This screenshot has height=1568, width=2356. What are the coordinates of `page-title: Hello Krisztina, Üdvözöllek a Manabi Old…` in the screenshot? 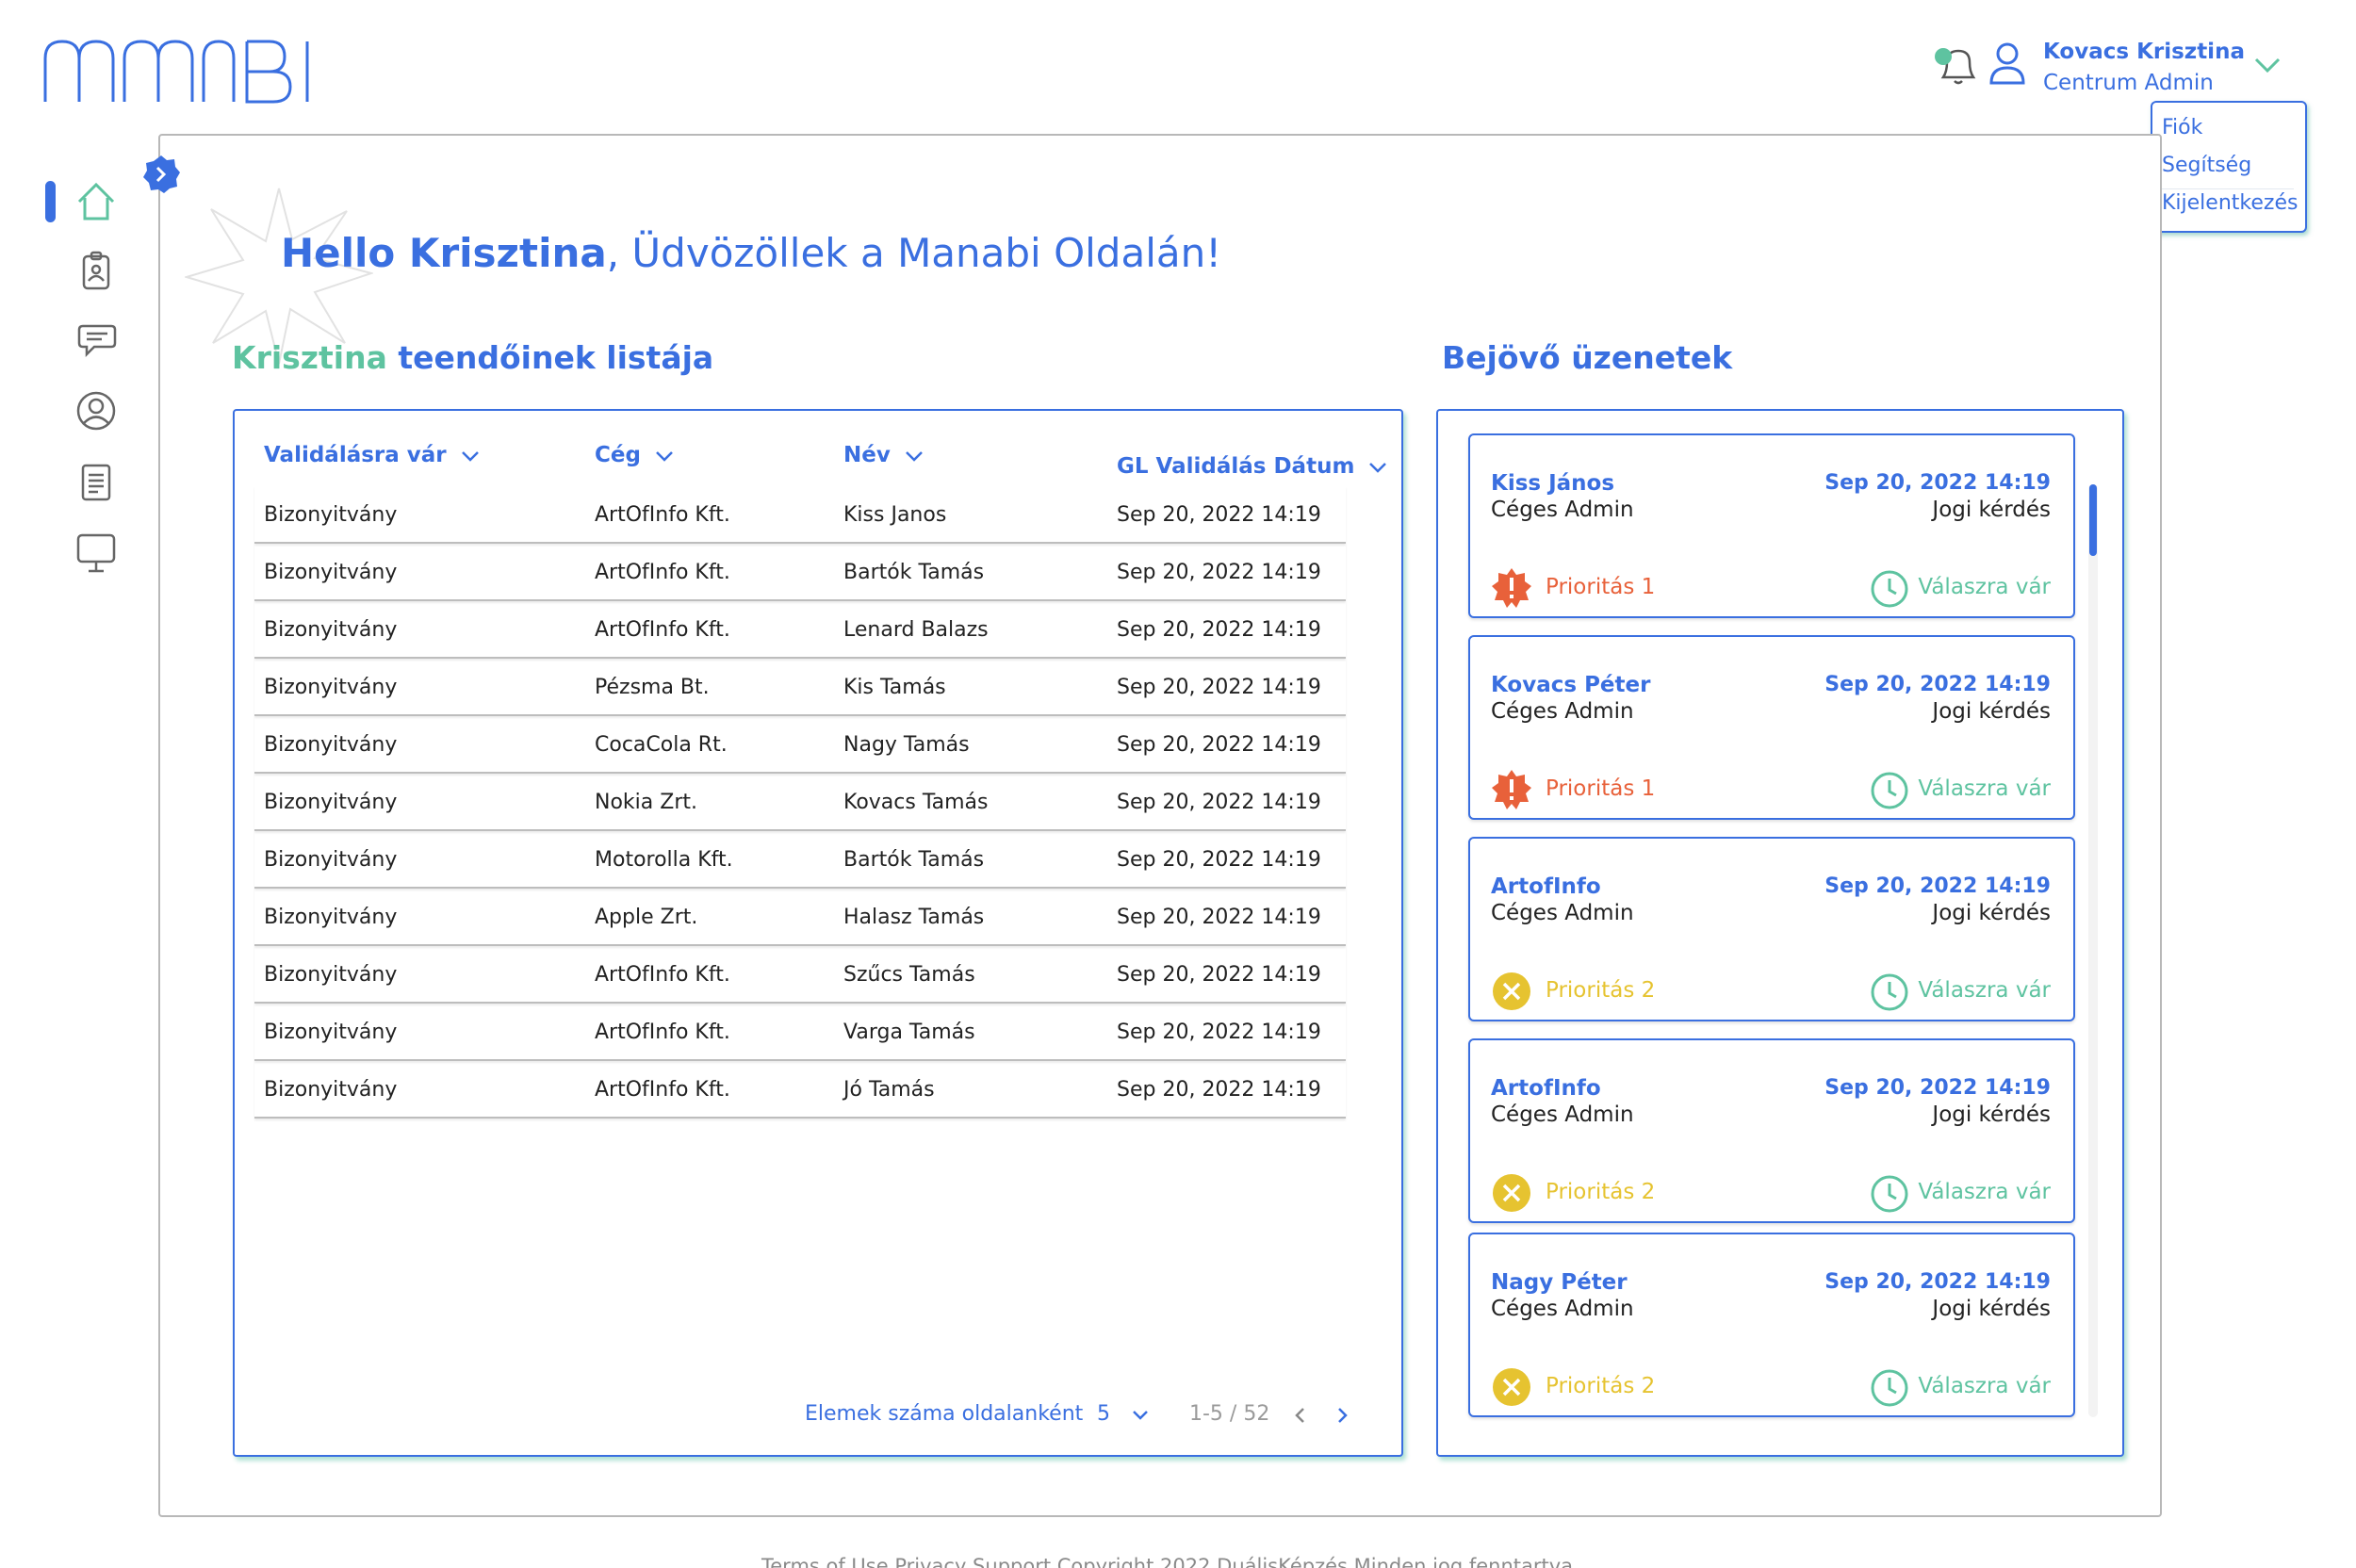 It's located at (751, 253).